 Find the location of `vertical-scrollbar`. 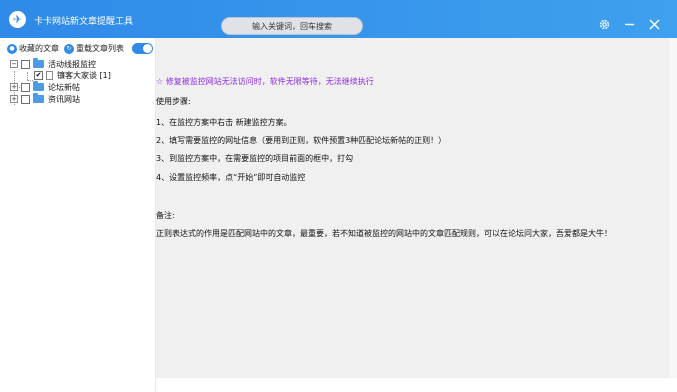

vertical-scrollbar is located at coordinates (673, 208).